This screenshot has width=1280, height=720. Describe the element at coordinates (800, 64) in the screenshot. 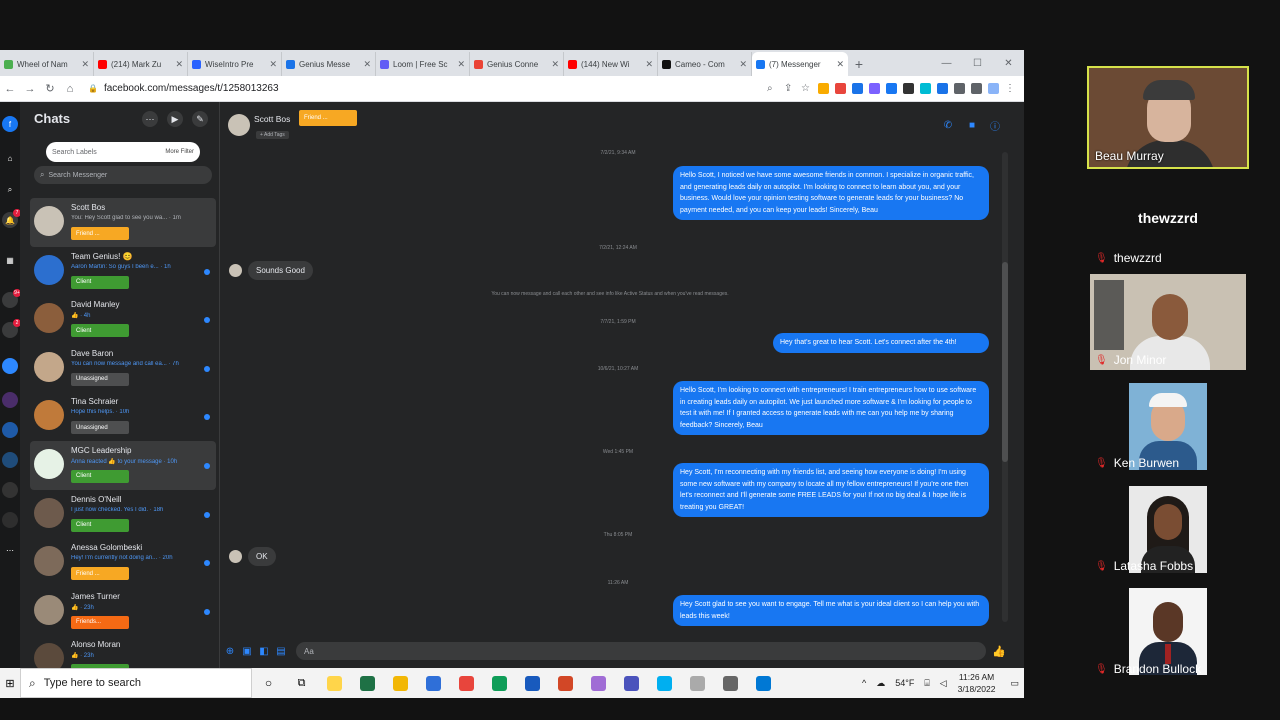

I see `browser-tab: (7) Messenger ✕` at that location.